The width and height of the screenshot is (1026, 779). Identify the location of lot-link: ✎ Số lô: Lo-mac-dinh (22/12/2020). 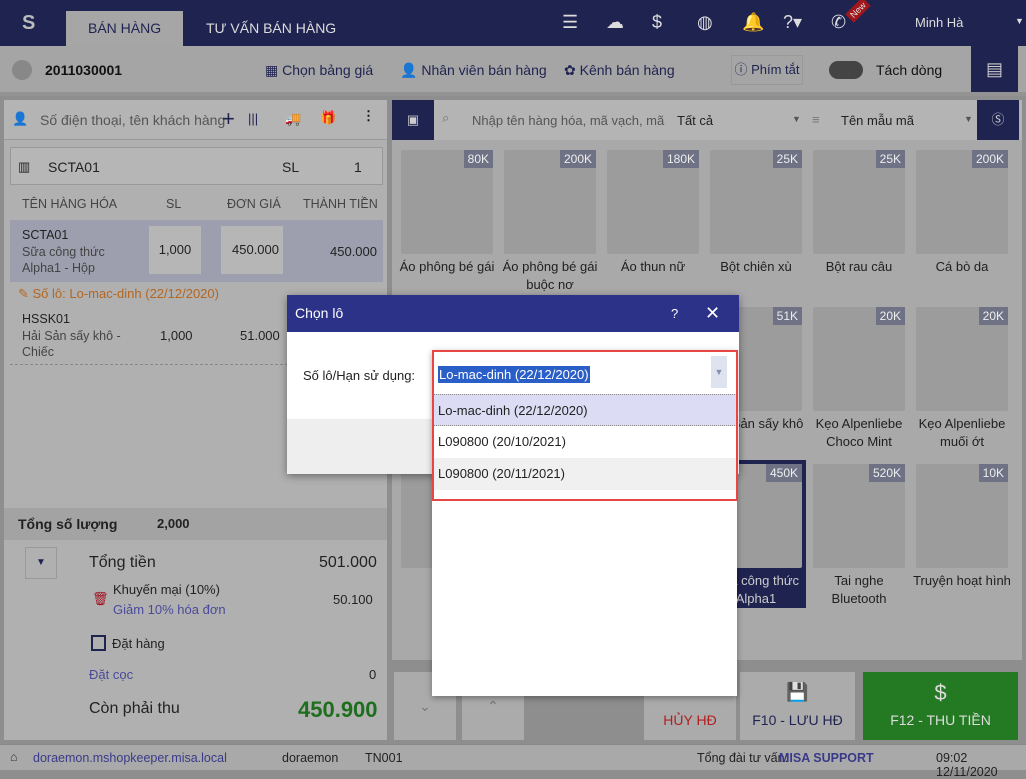
(118, 294).